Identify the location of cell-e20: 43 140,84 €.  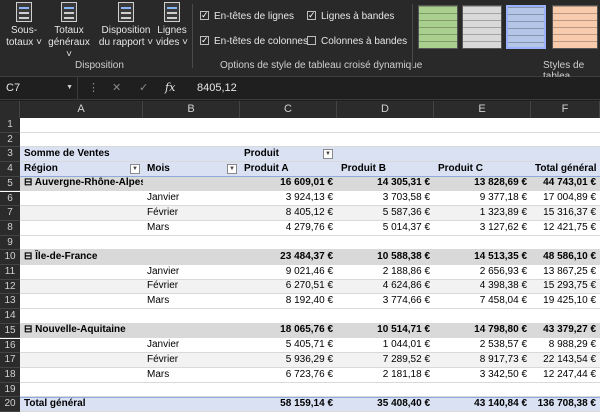
(482, 404).